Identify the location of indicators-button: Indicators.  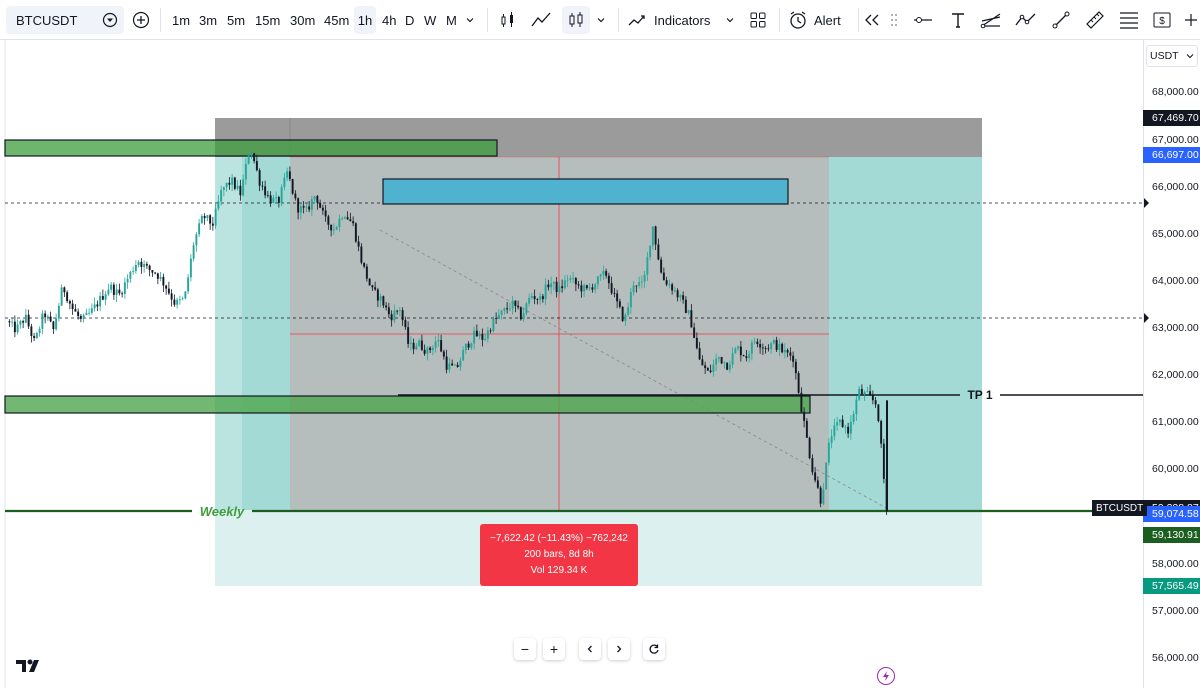
(678, 20).